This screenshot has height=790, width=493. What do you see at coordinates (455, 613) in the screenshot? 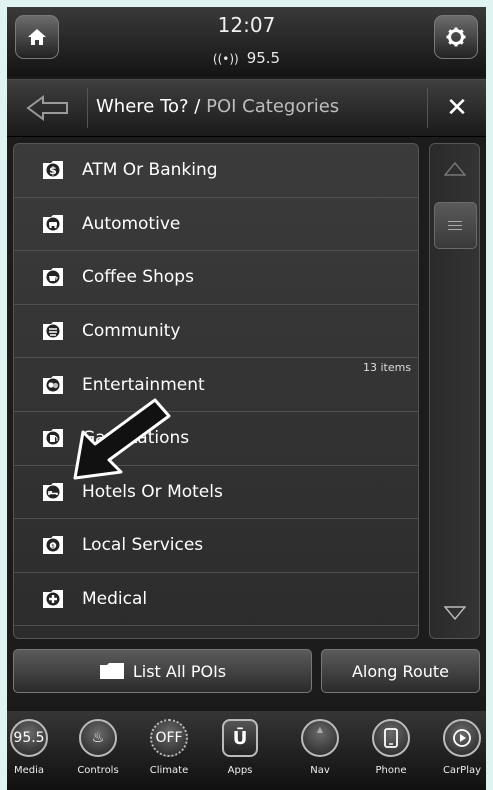
I see `scroll-down-icon` at bounding box center [455, 613].